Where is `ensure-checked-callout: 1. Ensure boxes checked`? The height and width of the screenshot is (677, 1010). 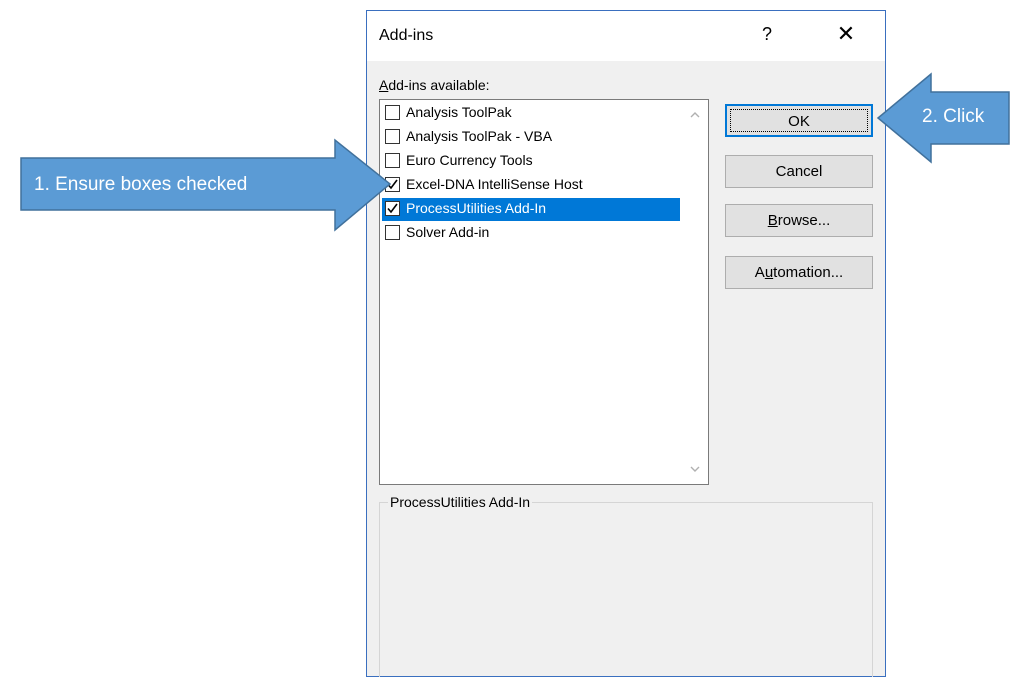 ensure-checked-callout: 1. Ensure boxes checked is located at coordinates (210, 188).